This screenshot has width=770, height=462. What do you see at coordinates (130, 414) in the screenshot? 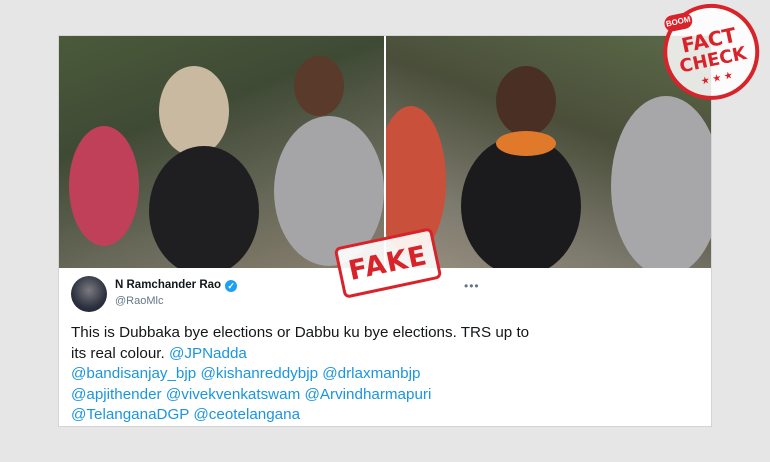
I see `mention-link: @TelanganaDGP` at bounding box center [130, 414].